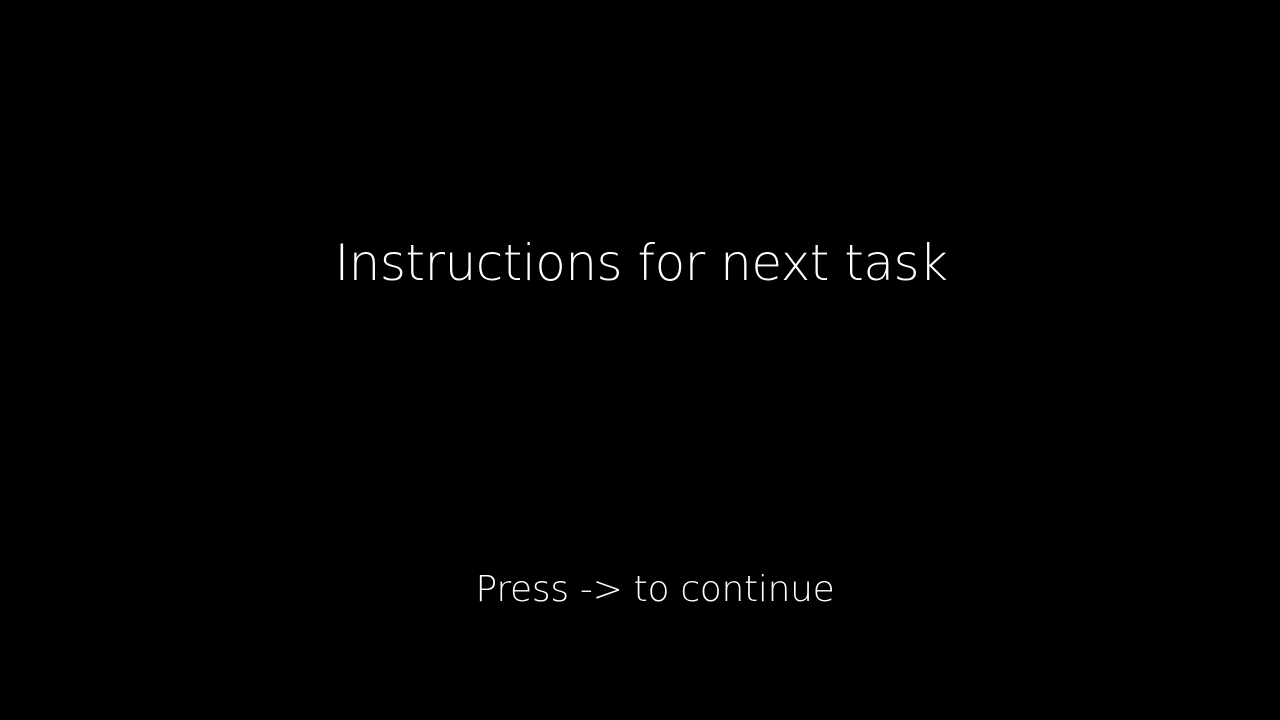  Describe the element at coordinates (655, 589) in the screenshot. I see `continue-prompt: Press -> to continue` at that location.